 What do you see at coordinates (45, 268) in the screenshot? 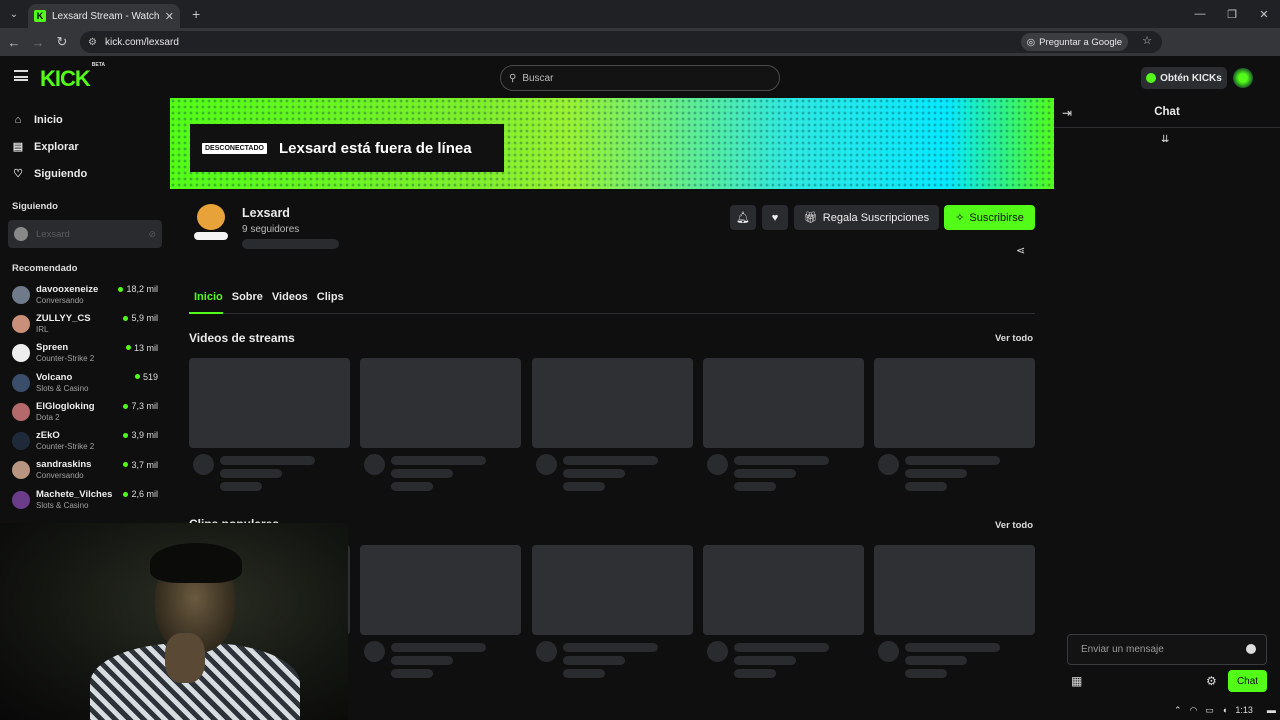
I see `recommended-title: Recomendado` at bounding box center [45, 268].